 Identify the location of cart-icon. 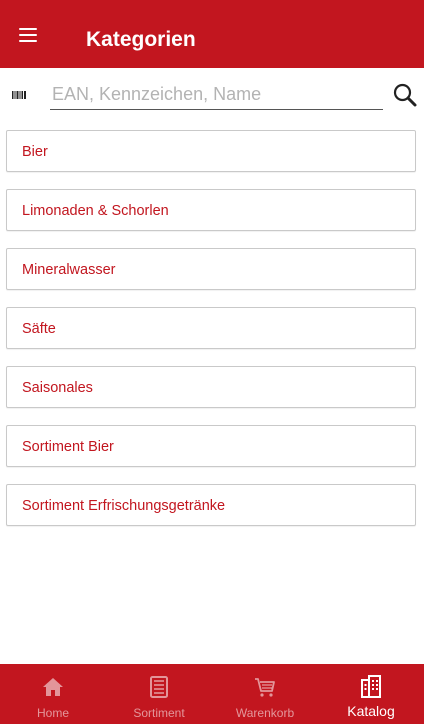
(265, 687).